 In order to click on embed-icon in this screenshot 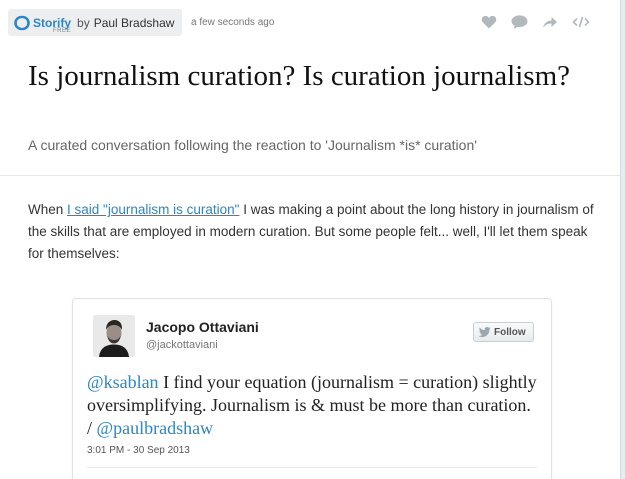, I will do `click(581, 22)`.